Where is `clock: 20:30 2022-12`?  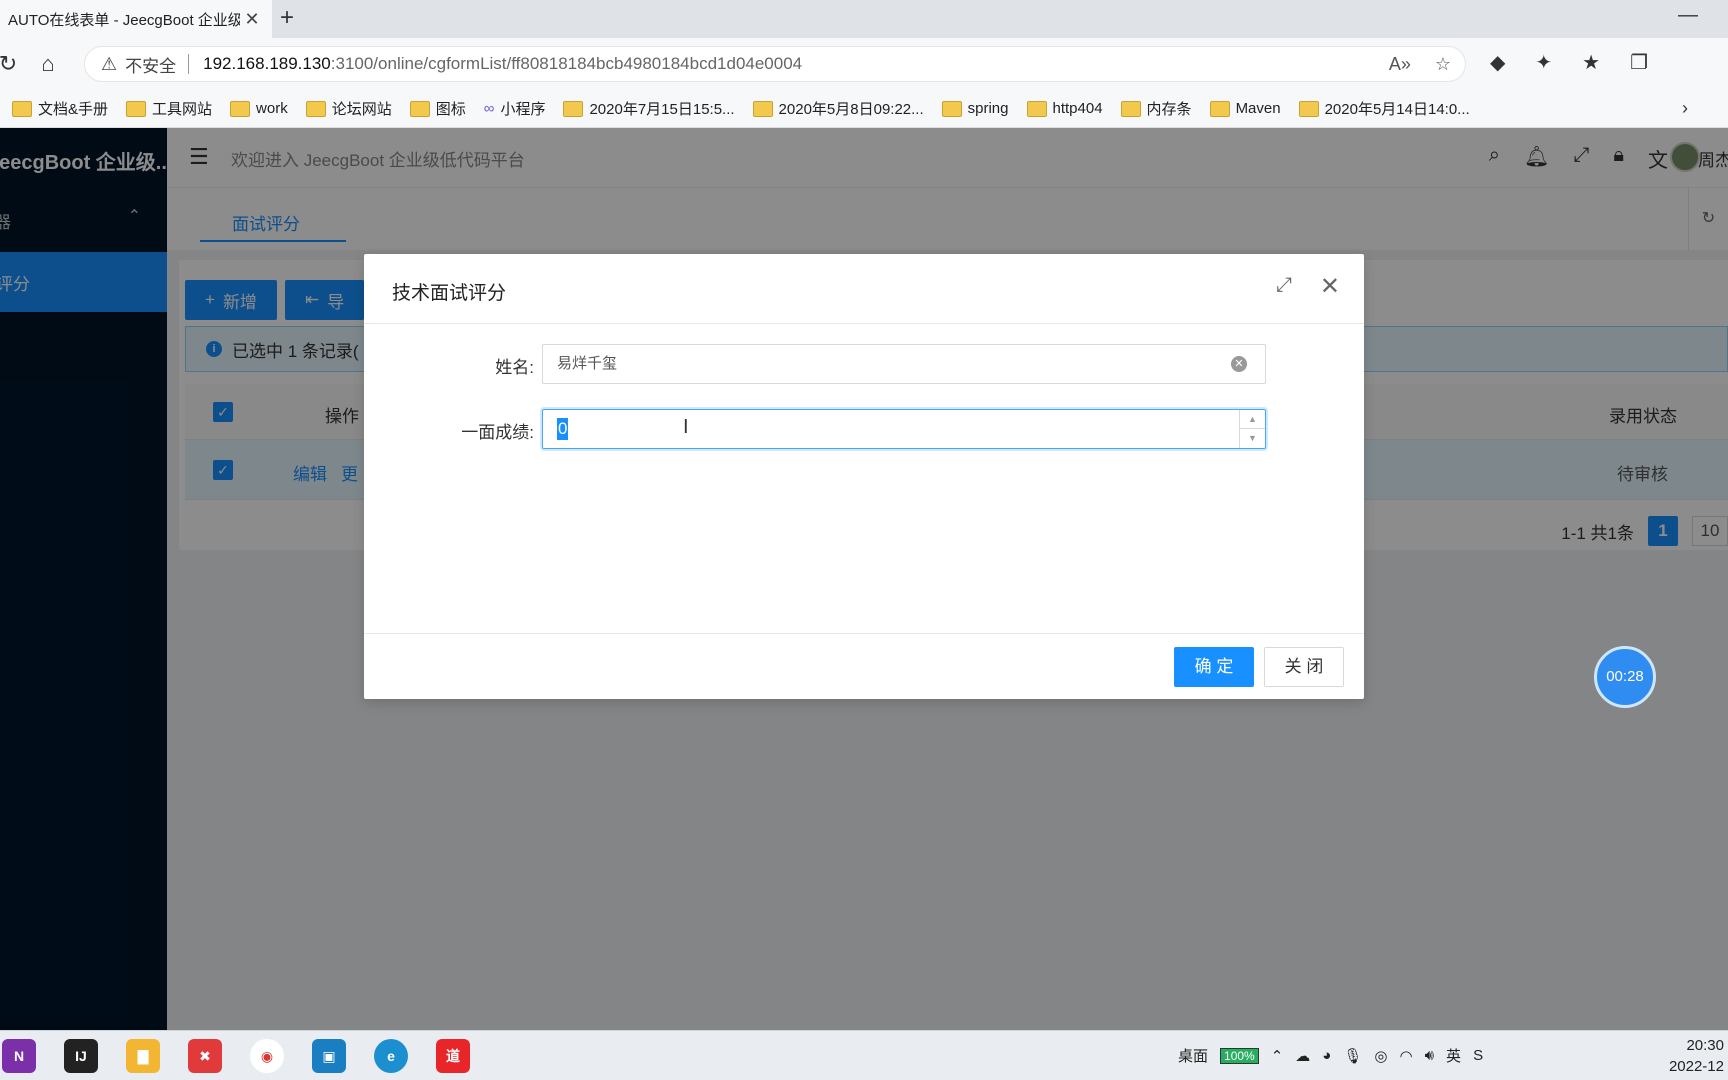 clock: 20:30 2022-12 is located at coordinates (1696, 1056).